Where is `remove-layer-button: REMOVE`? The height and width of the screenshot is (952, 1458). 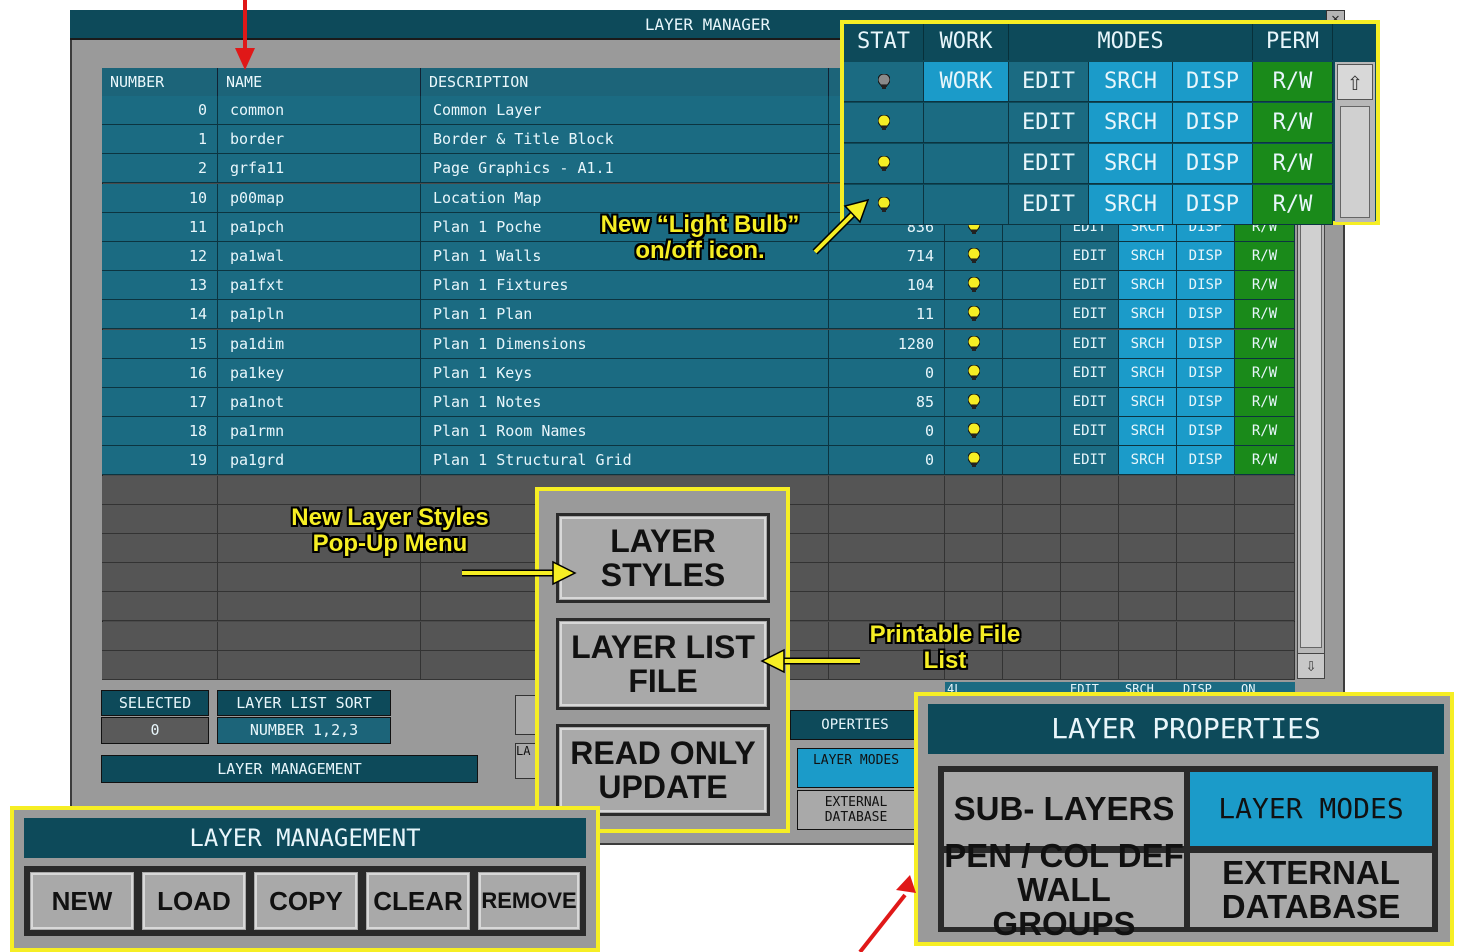
remove-layer-button: REMOVE is located at coordinates (529, 901).